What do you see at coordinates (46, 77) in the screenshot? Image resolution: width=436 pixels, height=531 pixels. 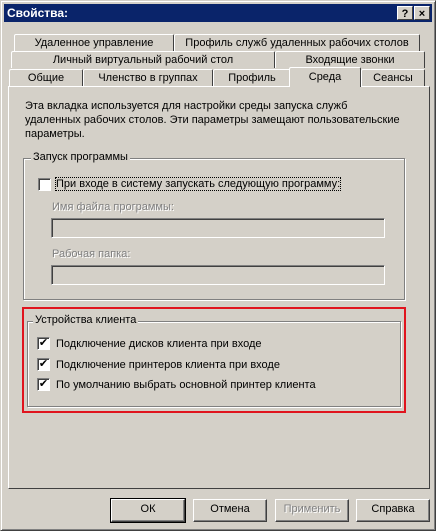 I see `tab-general: Общие` at bounding box center [46, 77].